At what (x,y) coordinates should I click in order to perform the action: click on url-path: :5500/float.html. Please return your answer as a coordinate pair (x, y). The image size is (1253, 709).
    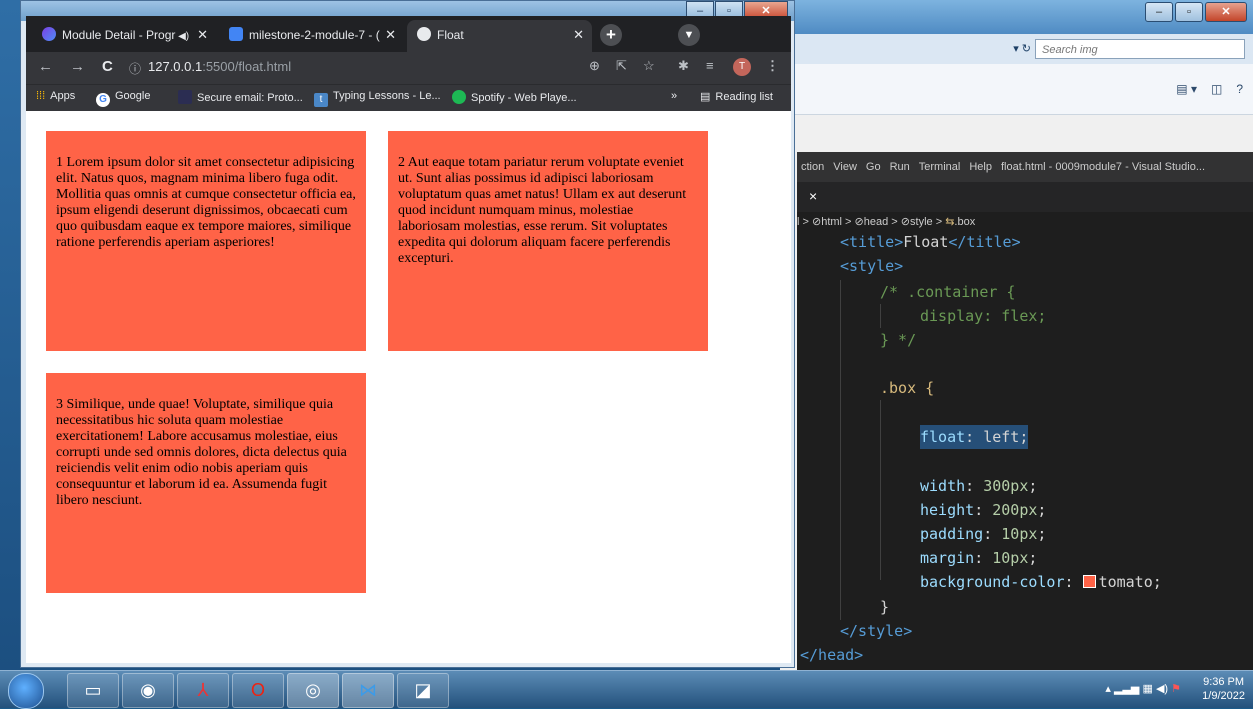
    Looking at the image, I should click on (247, 66).